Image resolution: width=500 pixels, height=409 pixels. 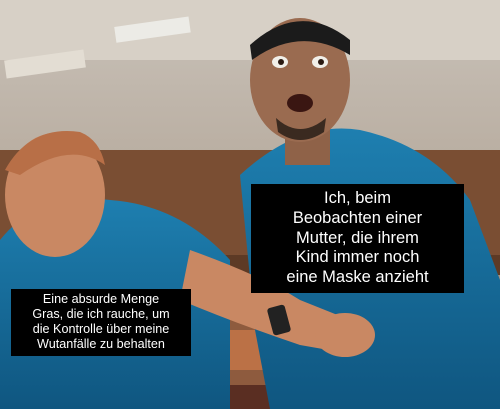 What do you see at coordinates (357, 198) in the screenshot?
I see `caption-right-line: Ich, beim` at bounding box center [357, 198].